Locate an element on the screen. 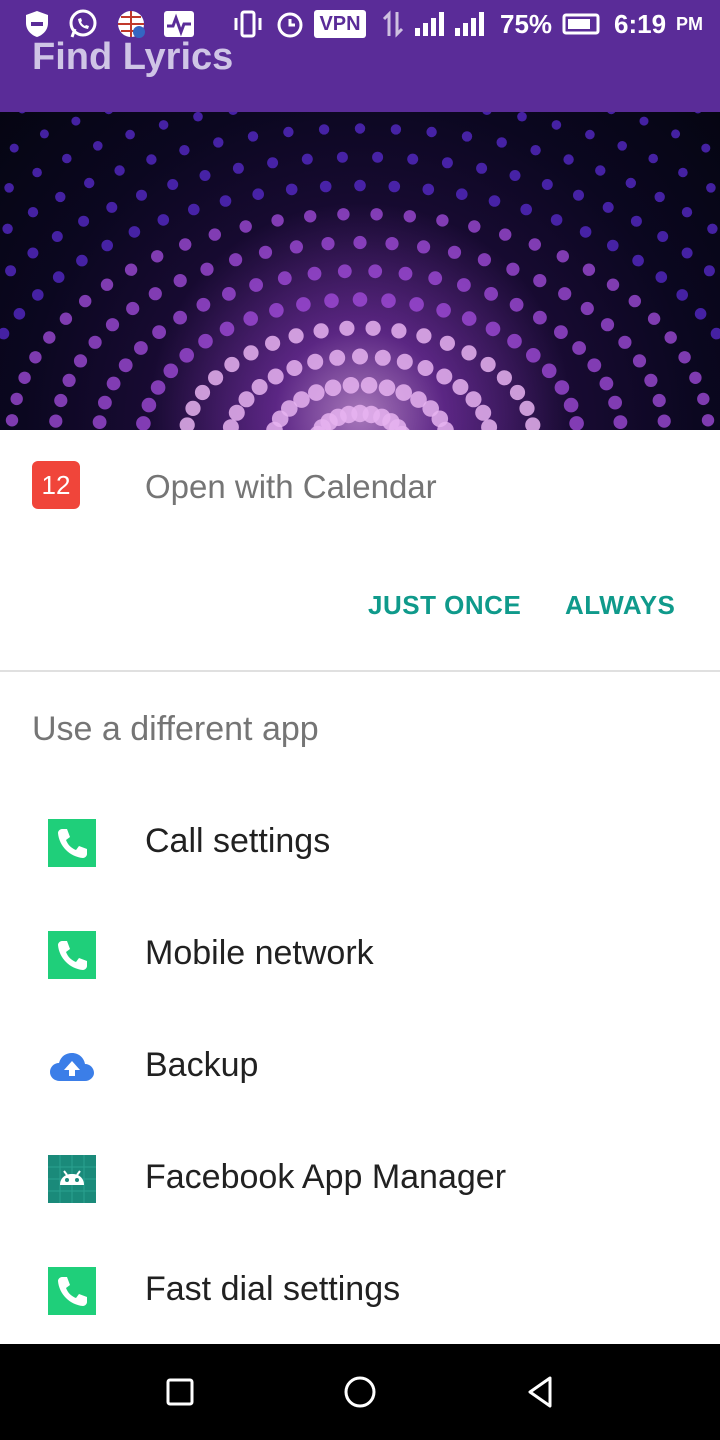 This screenshot has height=1440, width=720. circle-icon is located at coordinates (360, 1392).